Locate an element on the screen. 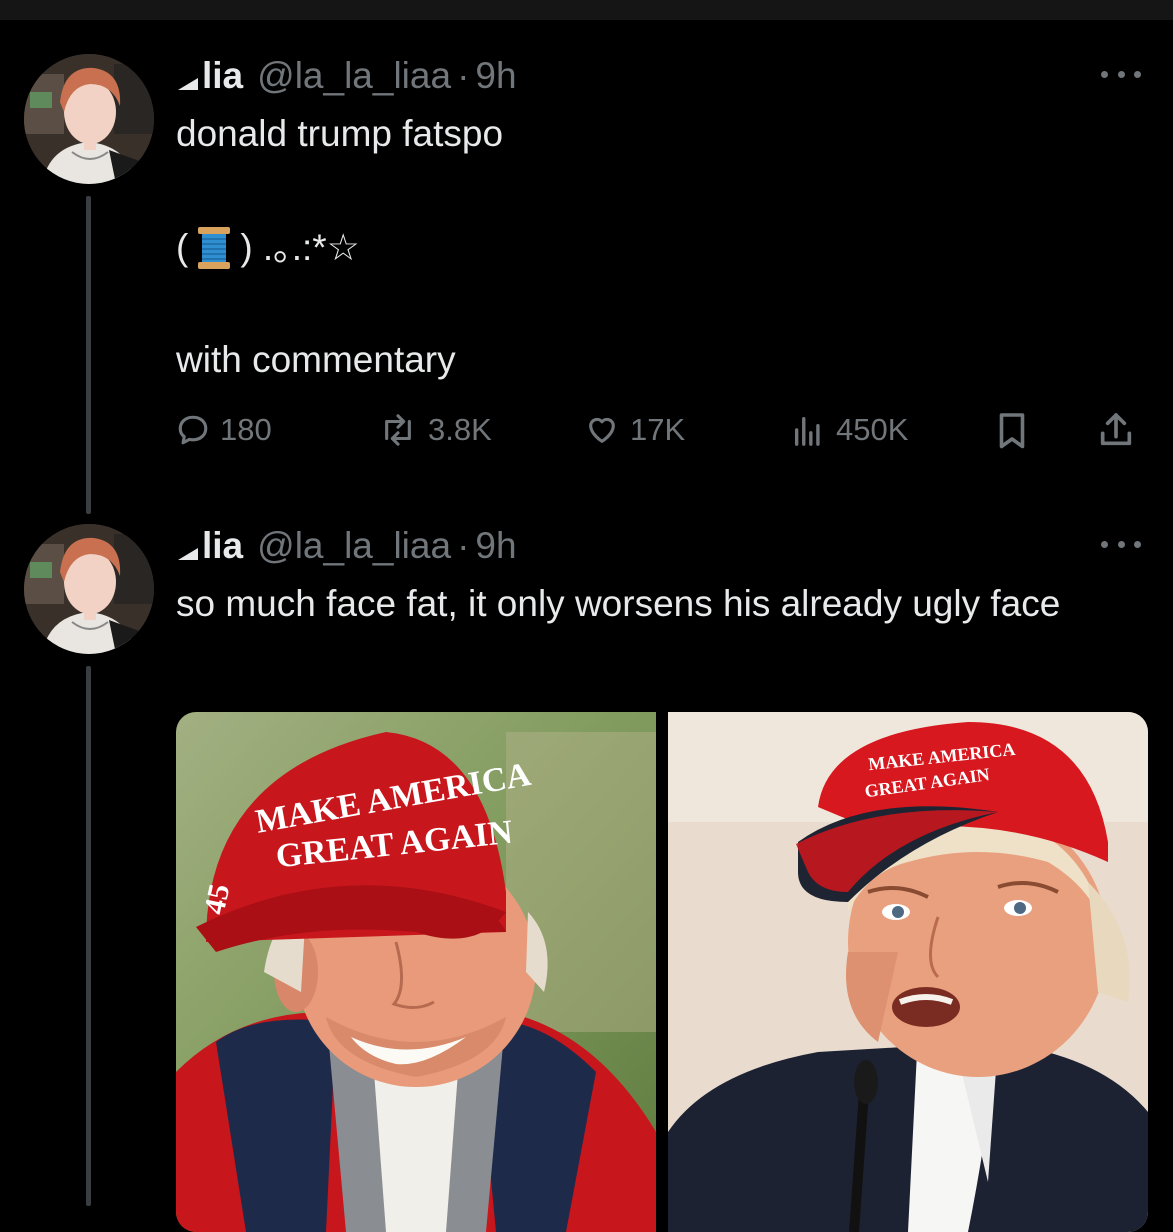  text-fragment: ) .｡.:*☆ is located at coordinates (300, 247).